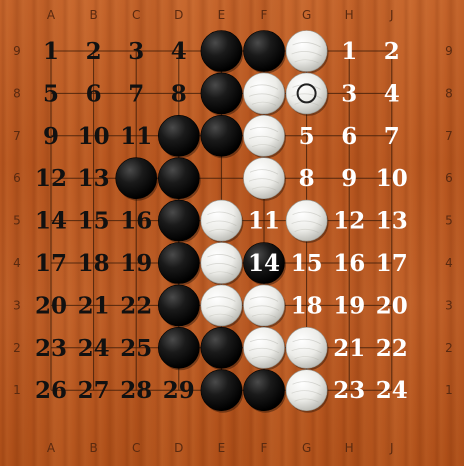 This screenshot has width=464, height=466. I want to click on right-row-label-8: 8, so click(449, 93).